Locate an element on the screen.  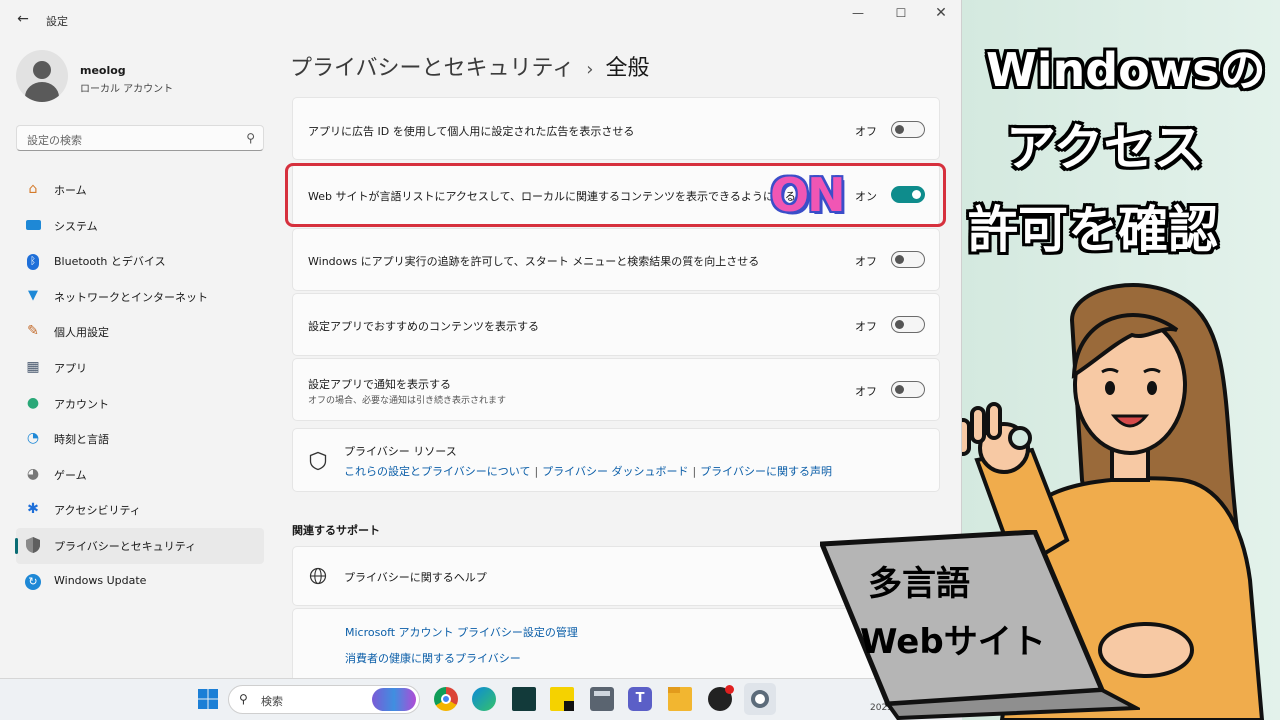
windows-start-icon is located at coordinates (208, 699).